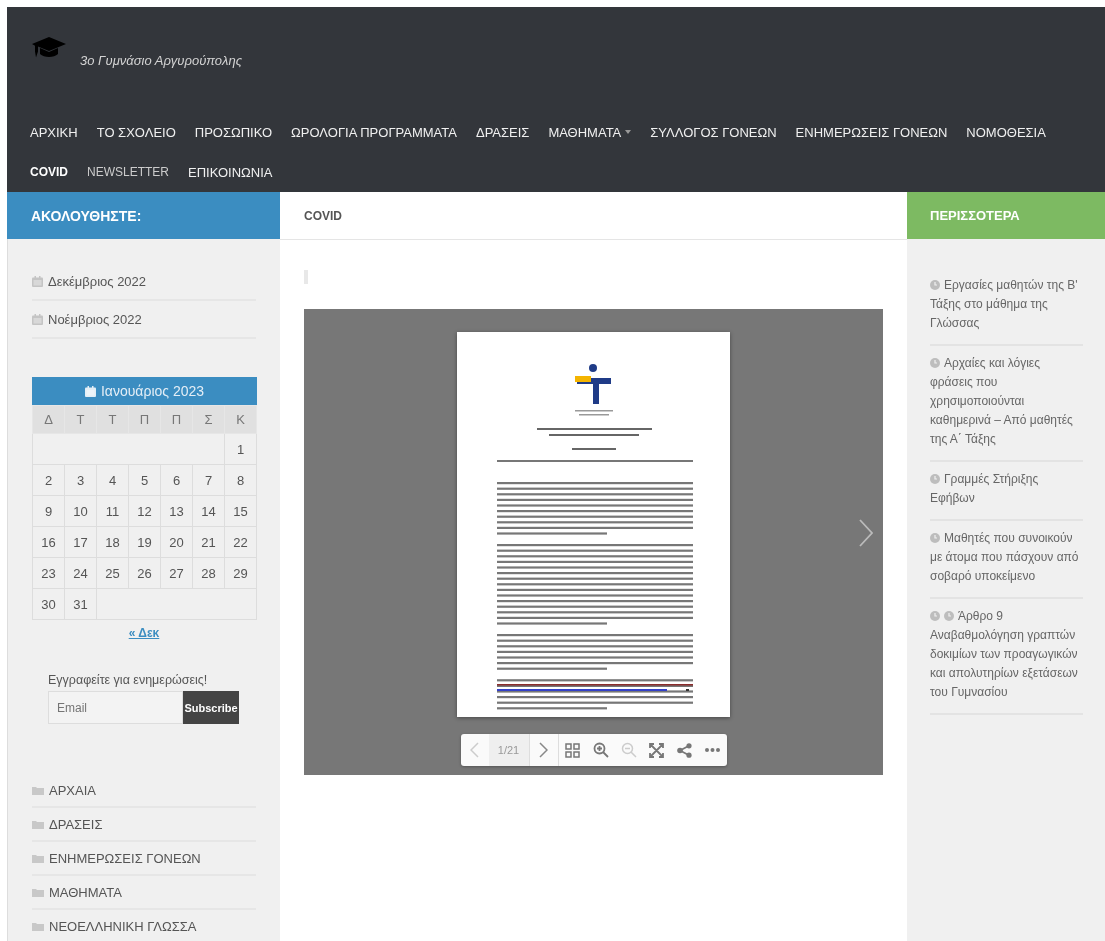 The height and width of the screenshot is (941, 1105). What do you see at coordinates (240, 449) in the screenshot?
I see `calendar-day: 1` at bounding box center [240, 449].